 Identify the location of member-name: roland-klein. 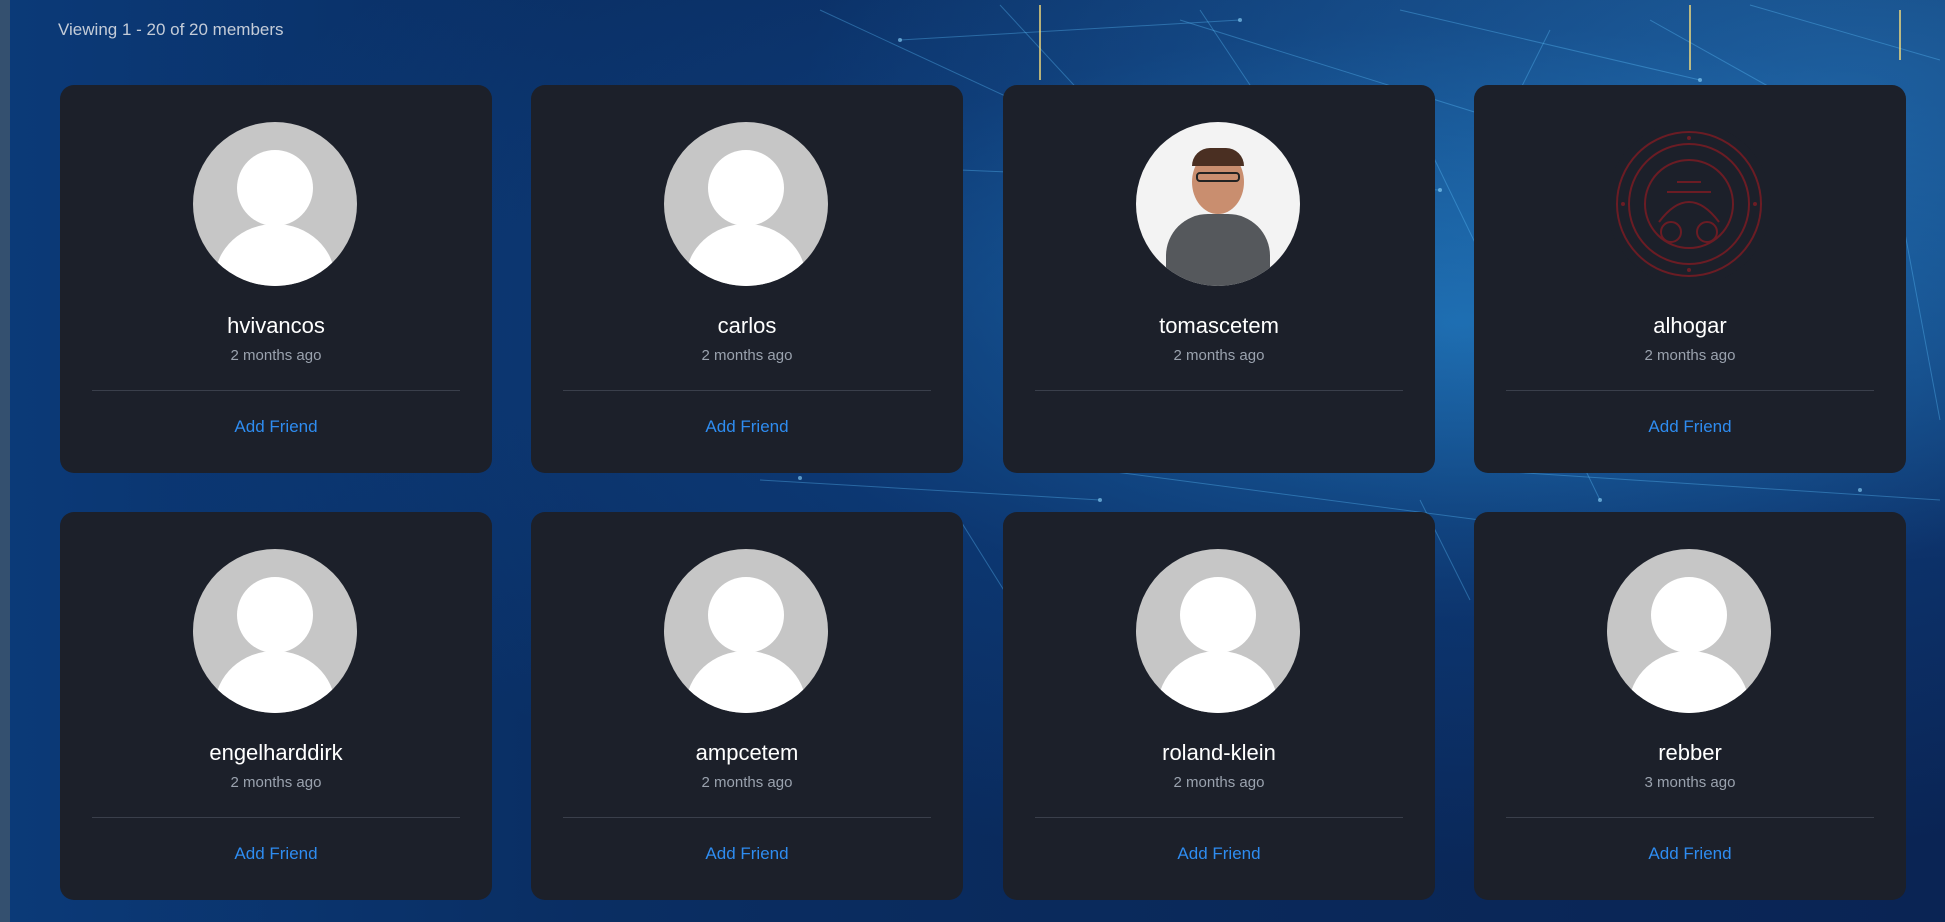
(1219, 753).